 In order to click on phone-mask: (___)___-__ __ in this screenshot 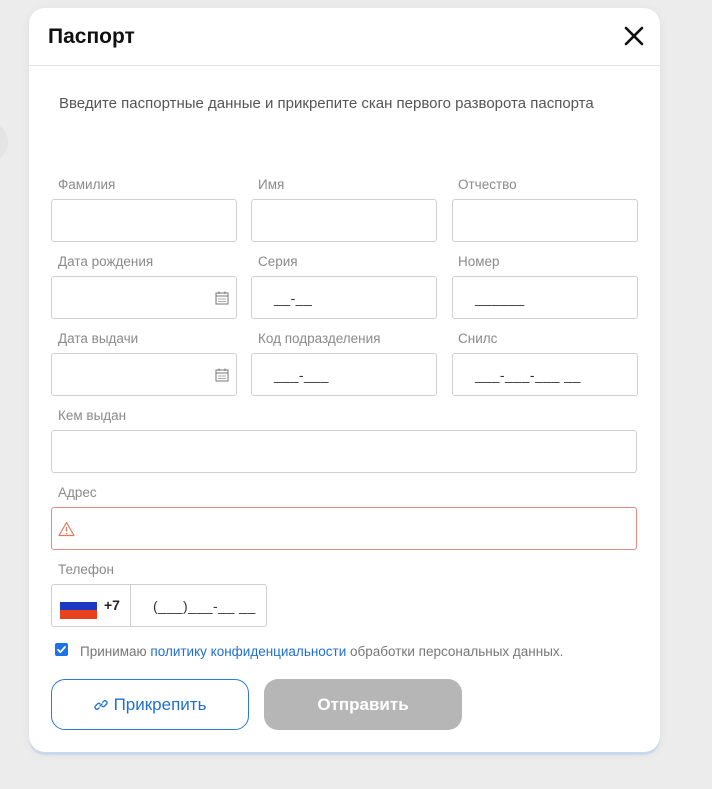, I will do `click(204, 606)`.